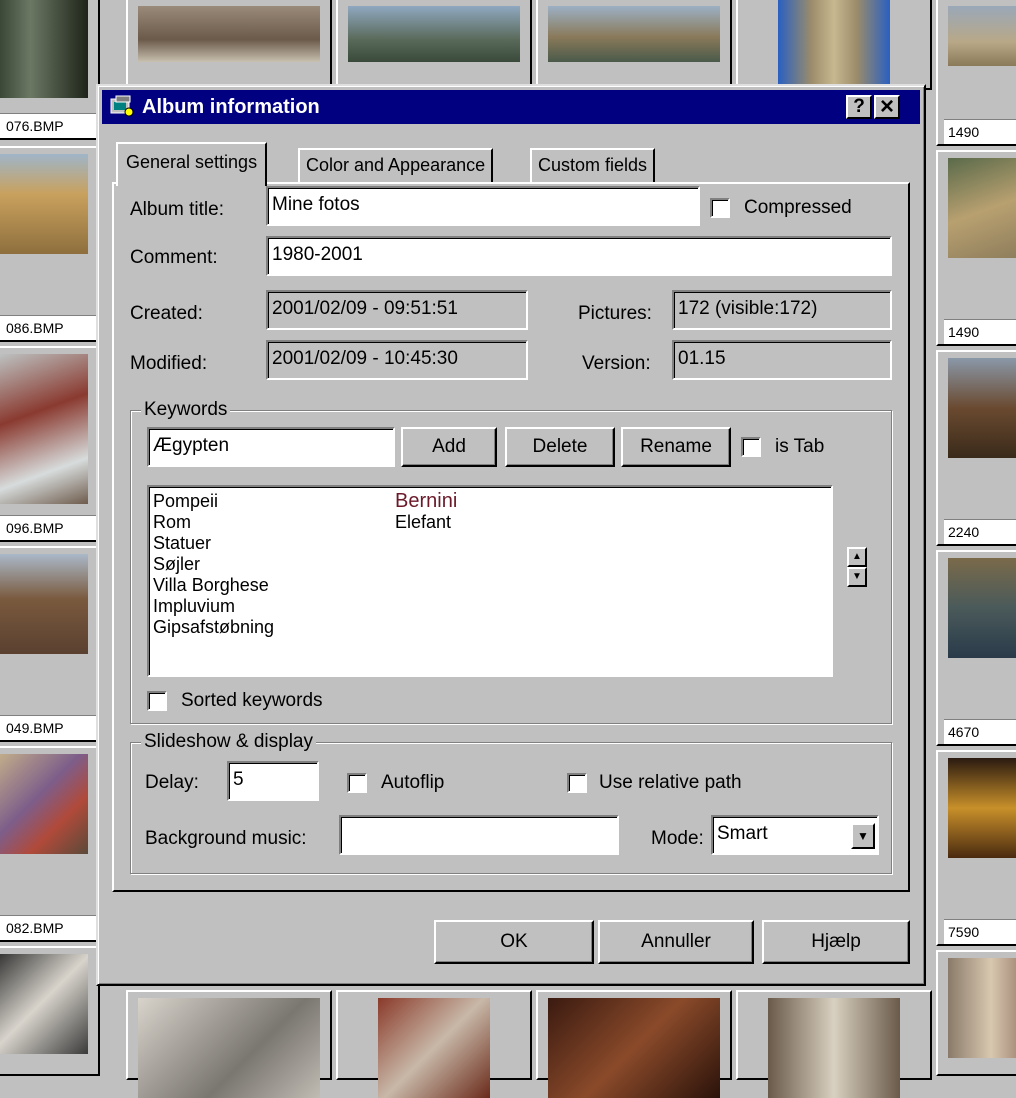 The height and width of the screenshot is (1098, 1016). I want to click on autoflip-checkbox, so click(357, 783).